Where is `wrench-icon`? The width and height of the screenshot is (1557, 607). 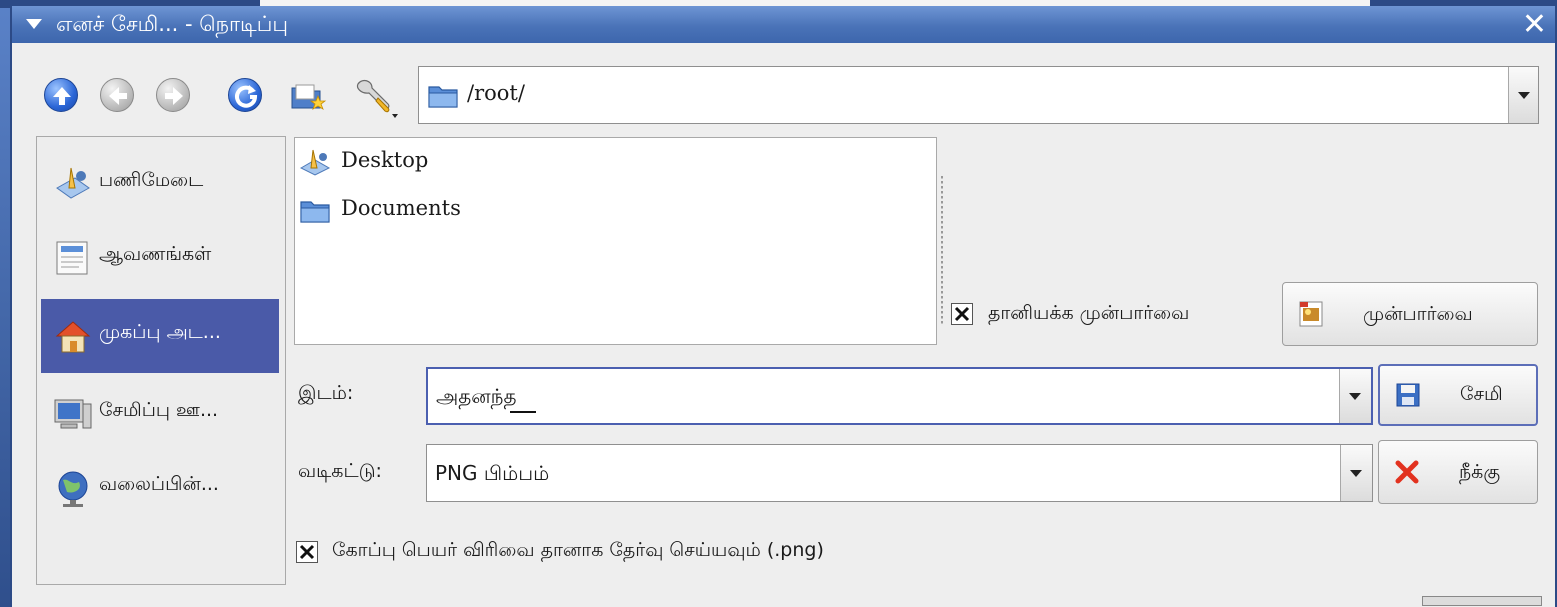
wrench-icon is located at coordinates (377, 98).